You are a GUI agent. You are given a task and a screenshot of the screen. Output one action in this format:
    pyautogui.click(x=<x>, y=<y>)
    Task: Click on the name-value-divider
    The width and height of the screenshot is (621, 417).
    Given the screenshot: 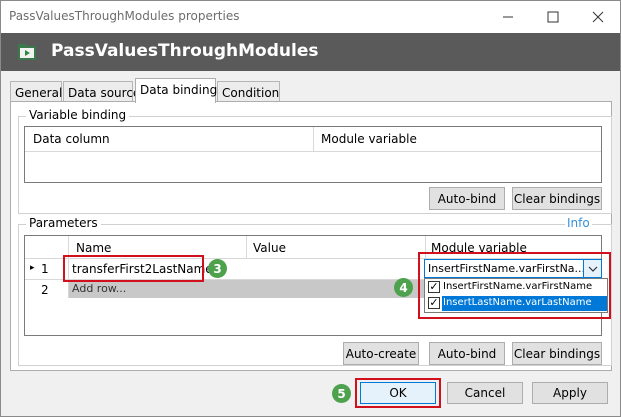 What is the action you would take?
    pyautogui.click(x=246, y=247)
    